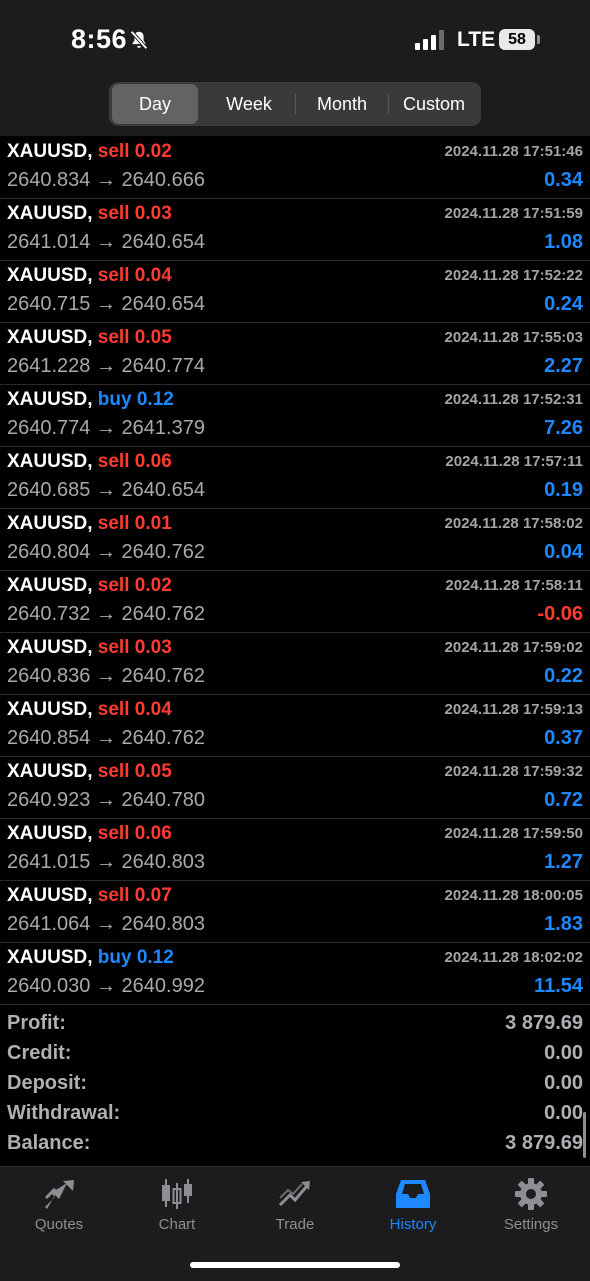 This screenshot has width=590, height=1281. What do you see at coordinates (99, 39) in the screenshot?
I see `status-time: 8:56` at bounding box center [99, 39].